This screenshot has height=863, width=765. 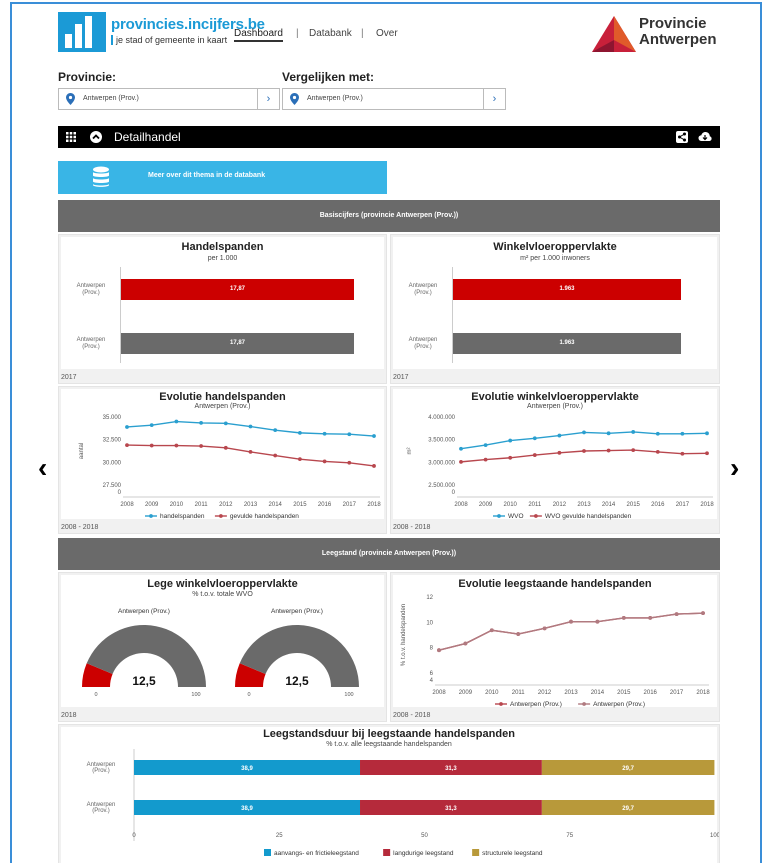 I want to click on logo-icon, so click(x=82, y=32).